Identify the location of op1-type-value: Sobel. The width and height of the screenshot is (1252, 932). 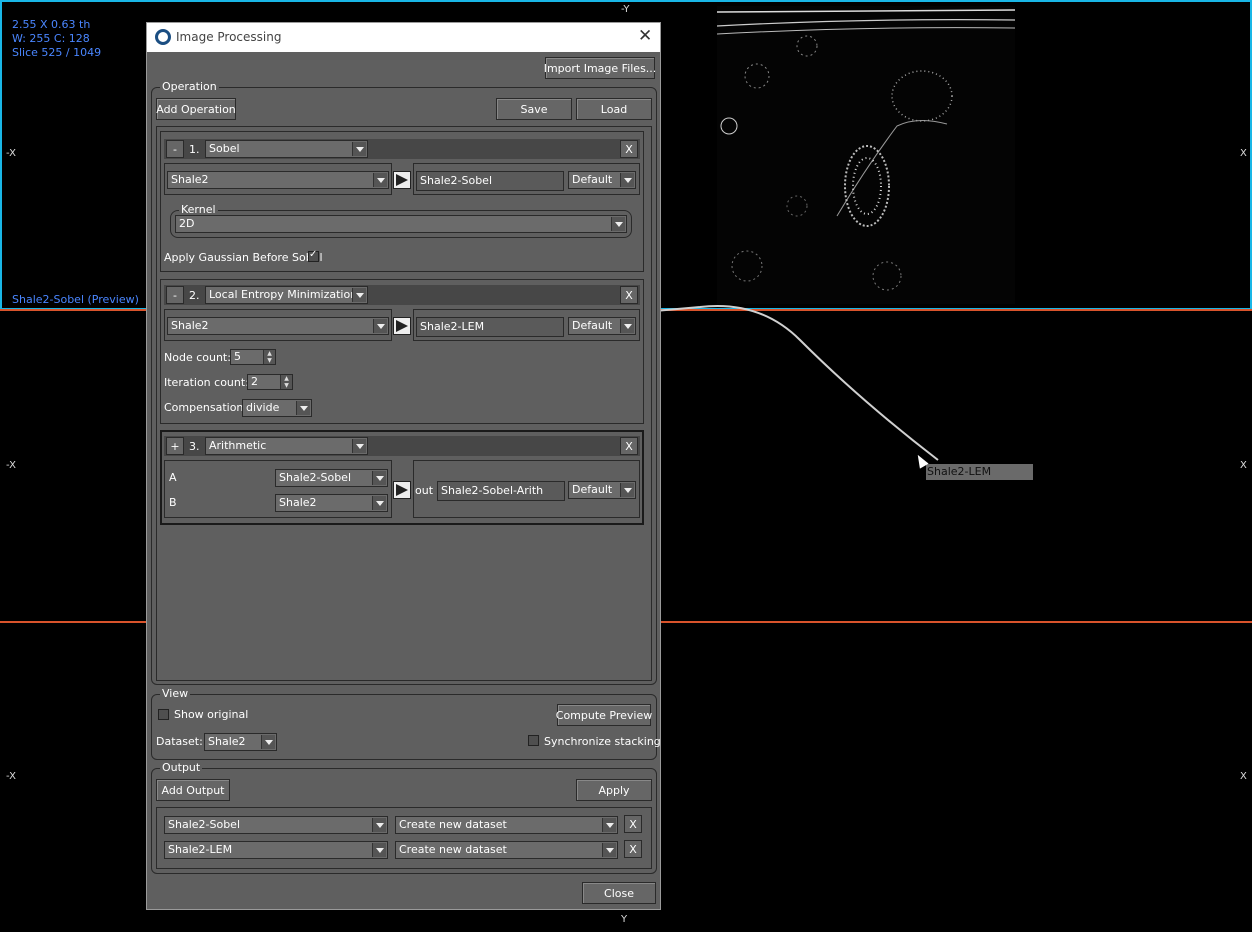
(224, 148).